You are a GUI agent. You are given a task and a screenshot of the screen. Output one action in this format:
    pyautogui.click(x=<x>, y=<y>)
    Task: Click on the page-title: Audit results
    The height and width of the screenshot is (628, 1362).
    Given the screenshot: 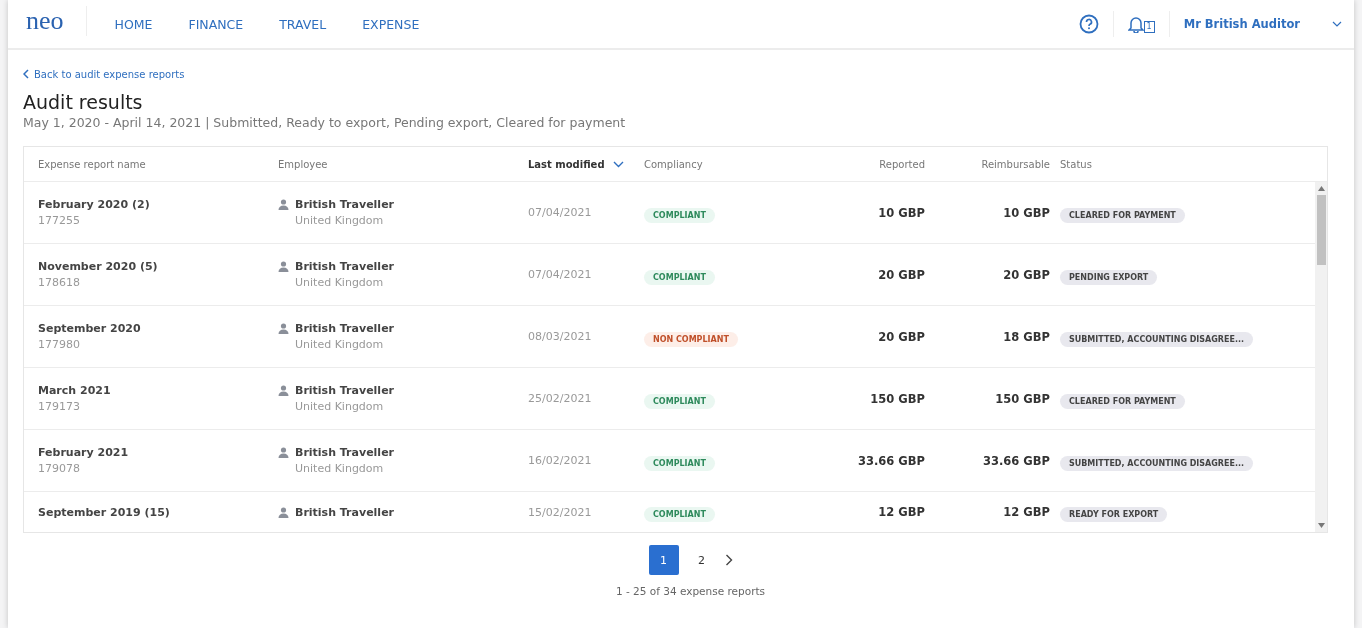 What is the action you would take?
    pyautogui.click(x=83, y=102)
    